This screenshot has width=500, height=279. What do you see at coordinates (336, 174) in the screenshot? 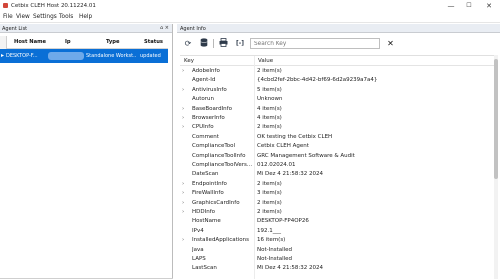
I see `property-row: DateScan Mi Dez 4 21:58:32 2024` at bounding box center [336, 174].